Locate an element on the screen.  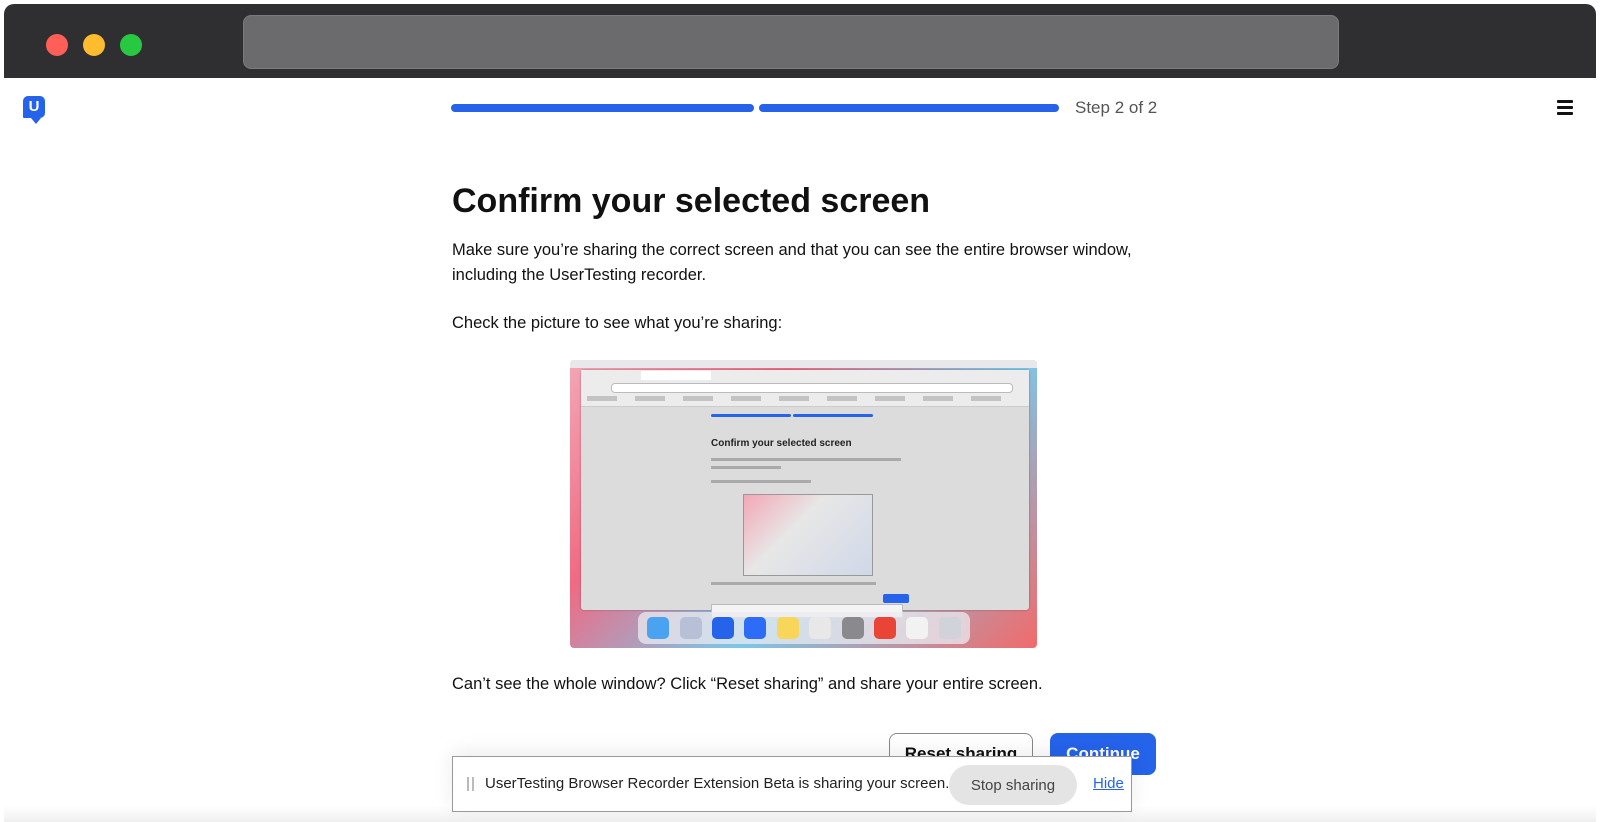
preview-tab is located at coordinates (676, 375).